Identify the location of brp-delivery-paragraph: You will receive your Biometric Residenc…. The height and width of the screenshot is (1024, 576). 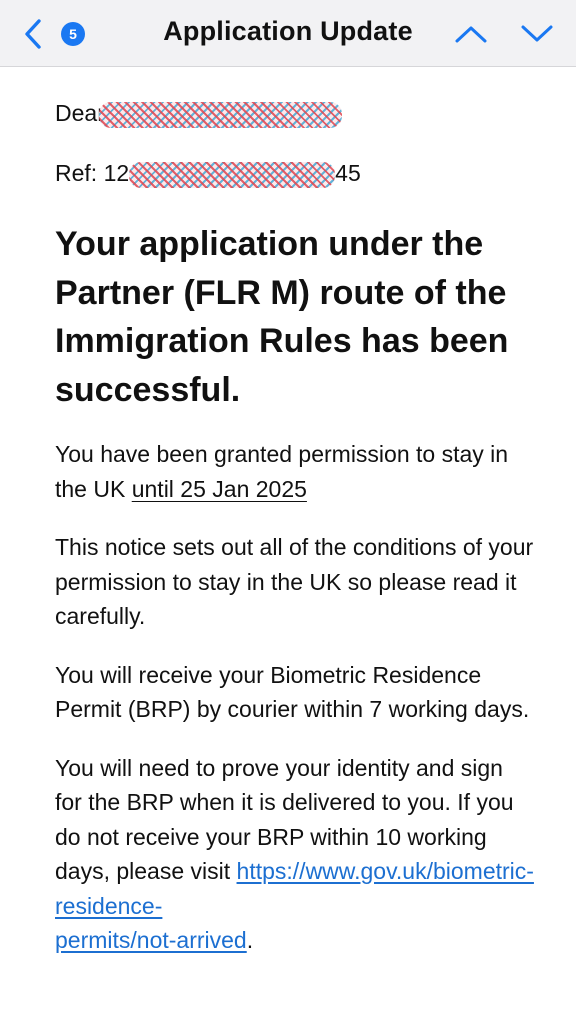
(292, 692).